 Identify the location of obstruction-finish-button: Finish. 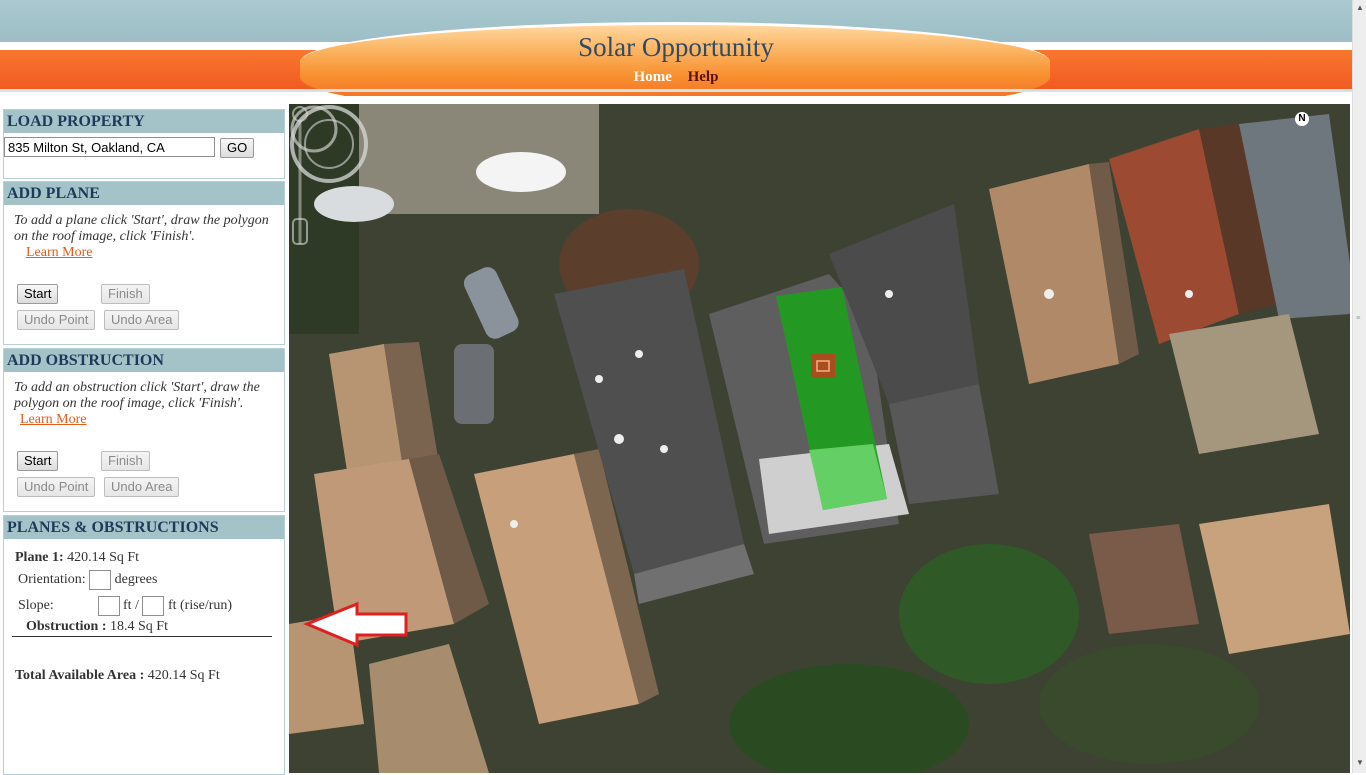
(125, 461).